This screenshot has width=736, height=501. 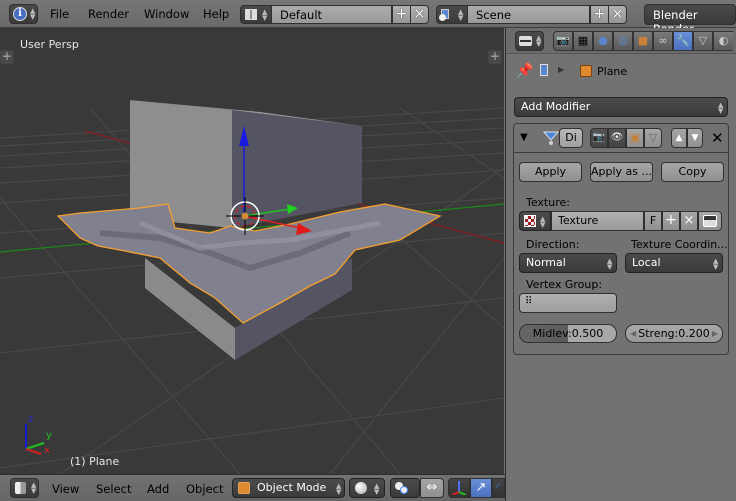 I want to click on layout-add-button: +, so click(x=401, y=14).